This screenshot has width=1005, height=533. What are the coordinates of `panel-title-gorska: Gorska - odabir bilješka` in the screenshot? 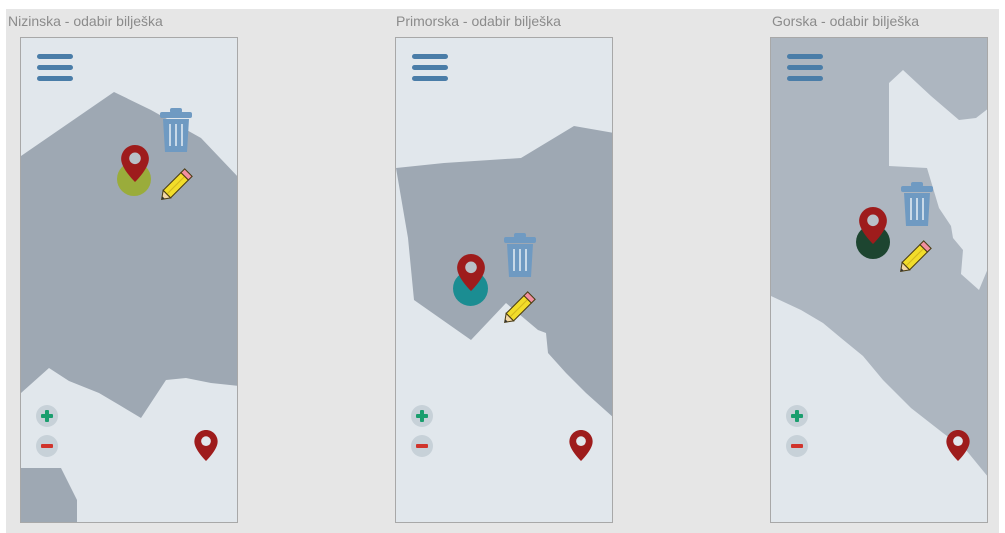 It's located at (846, 21).